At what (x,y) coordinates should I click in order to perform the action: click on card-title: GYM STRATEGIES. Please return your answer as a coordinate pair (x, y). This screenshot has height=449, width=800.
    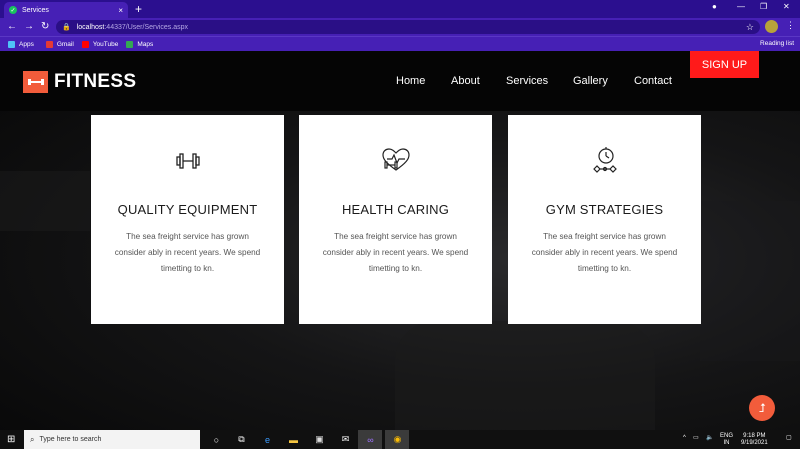
    Looking at the image, I should click on (604, 209).